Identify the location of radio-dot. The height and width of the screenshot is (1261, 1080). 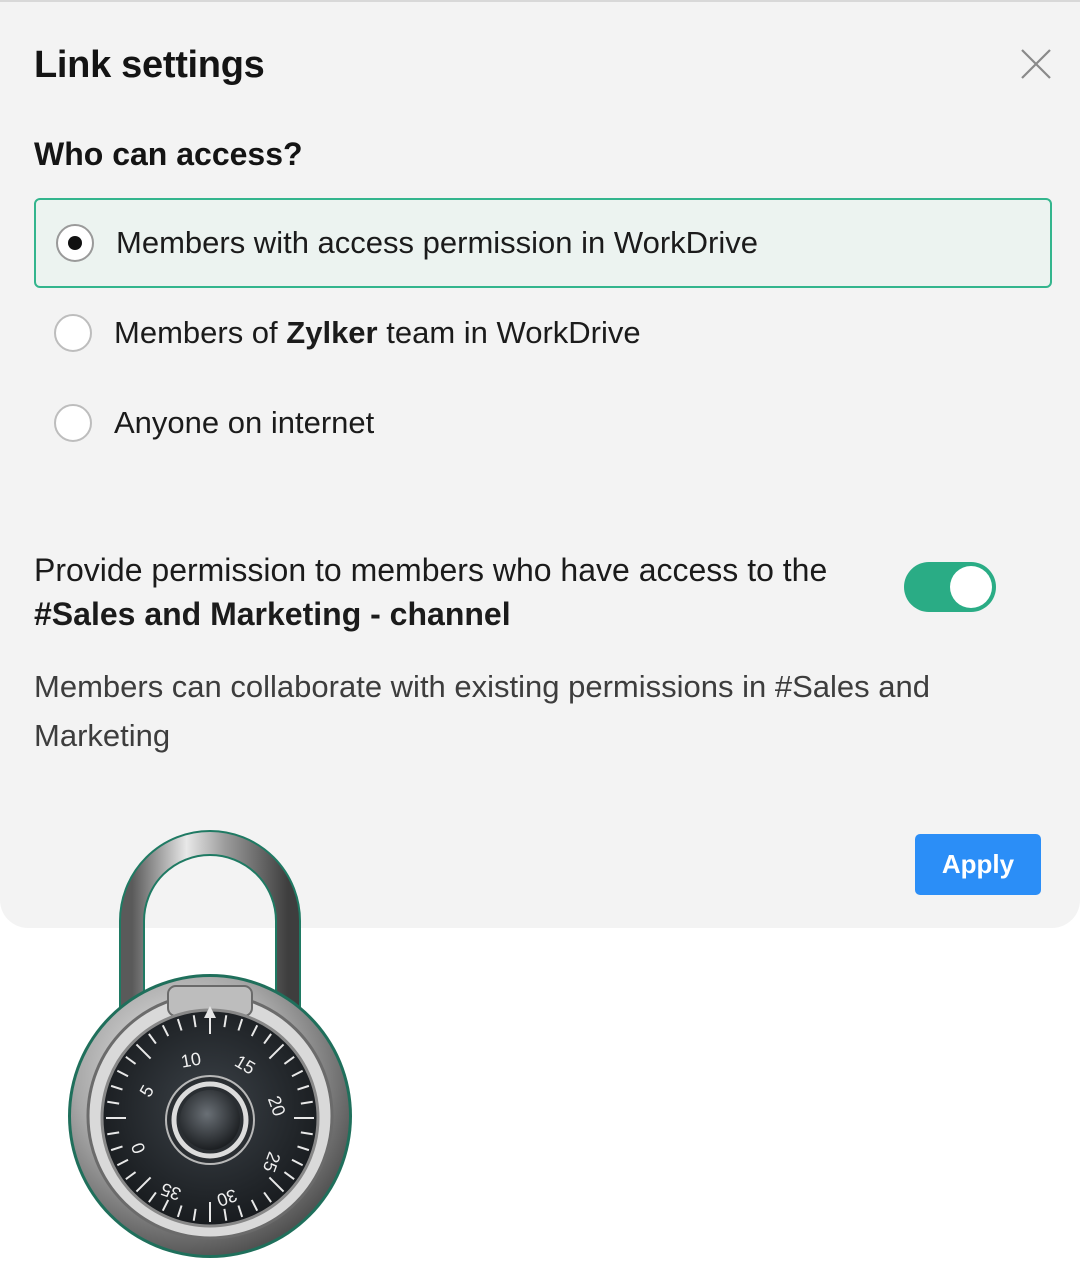
(75, 243).